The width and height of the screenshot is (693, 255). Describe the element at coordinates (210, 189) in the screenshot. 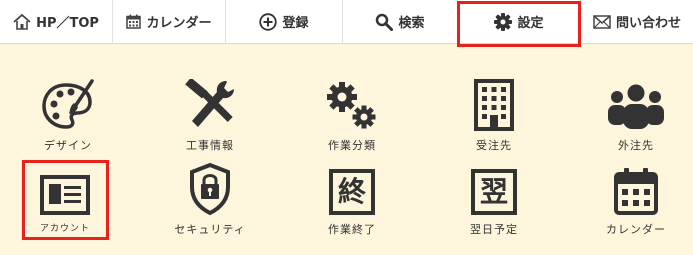

I see `shield-lock-icon` at that location.